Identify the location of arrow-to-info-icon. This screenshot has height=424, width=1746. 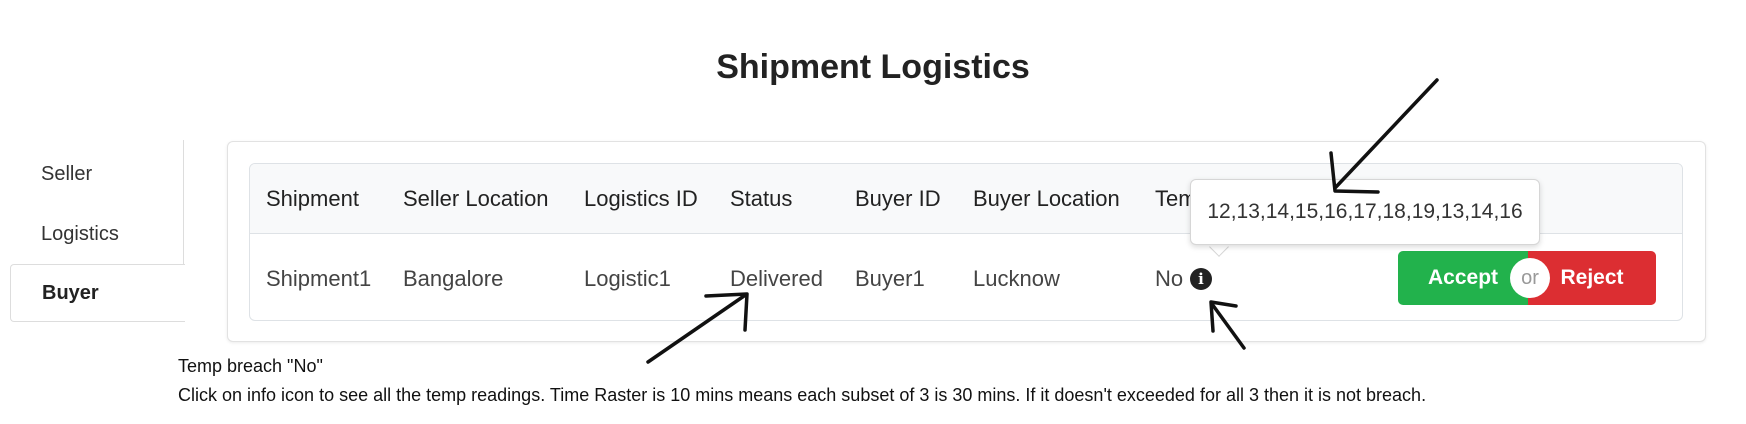
(1228, 326).